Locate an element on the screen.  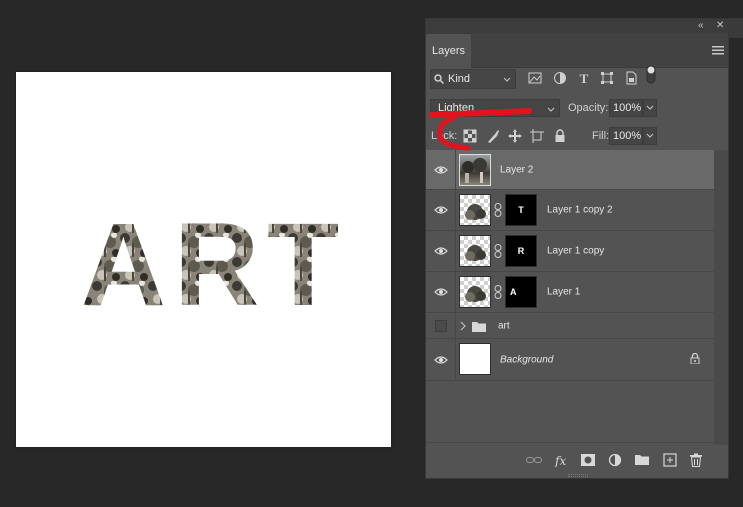
layers-scrollbar is located at coordinates (721, 297).